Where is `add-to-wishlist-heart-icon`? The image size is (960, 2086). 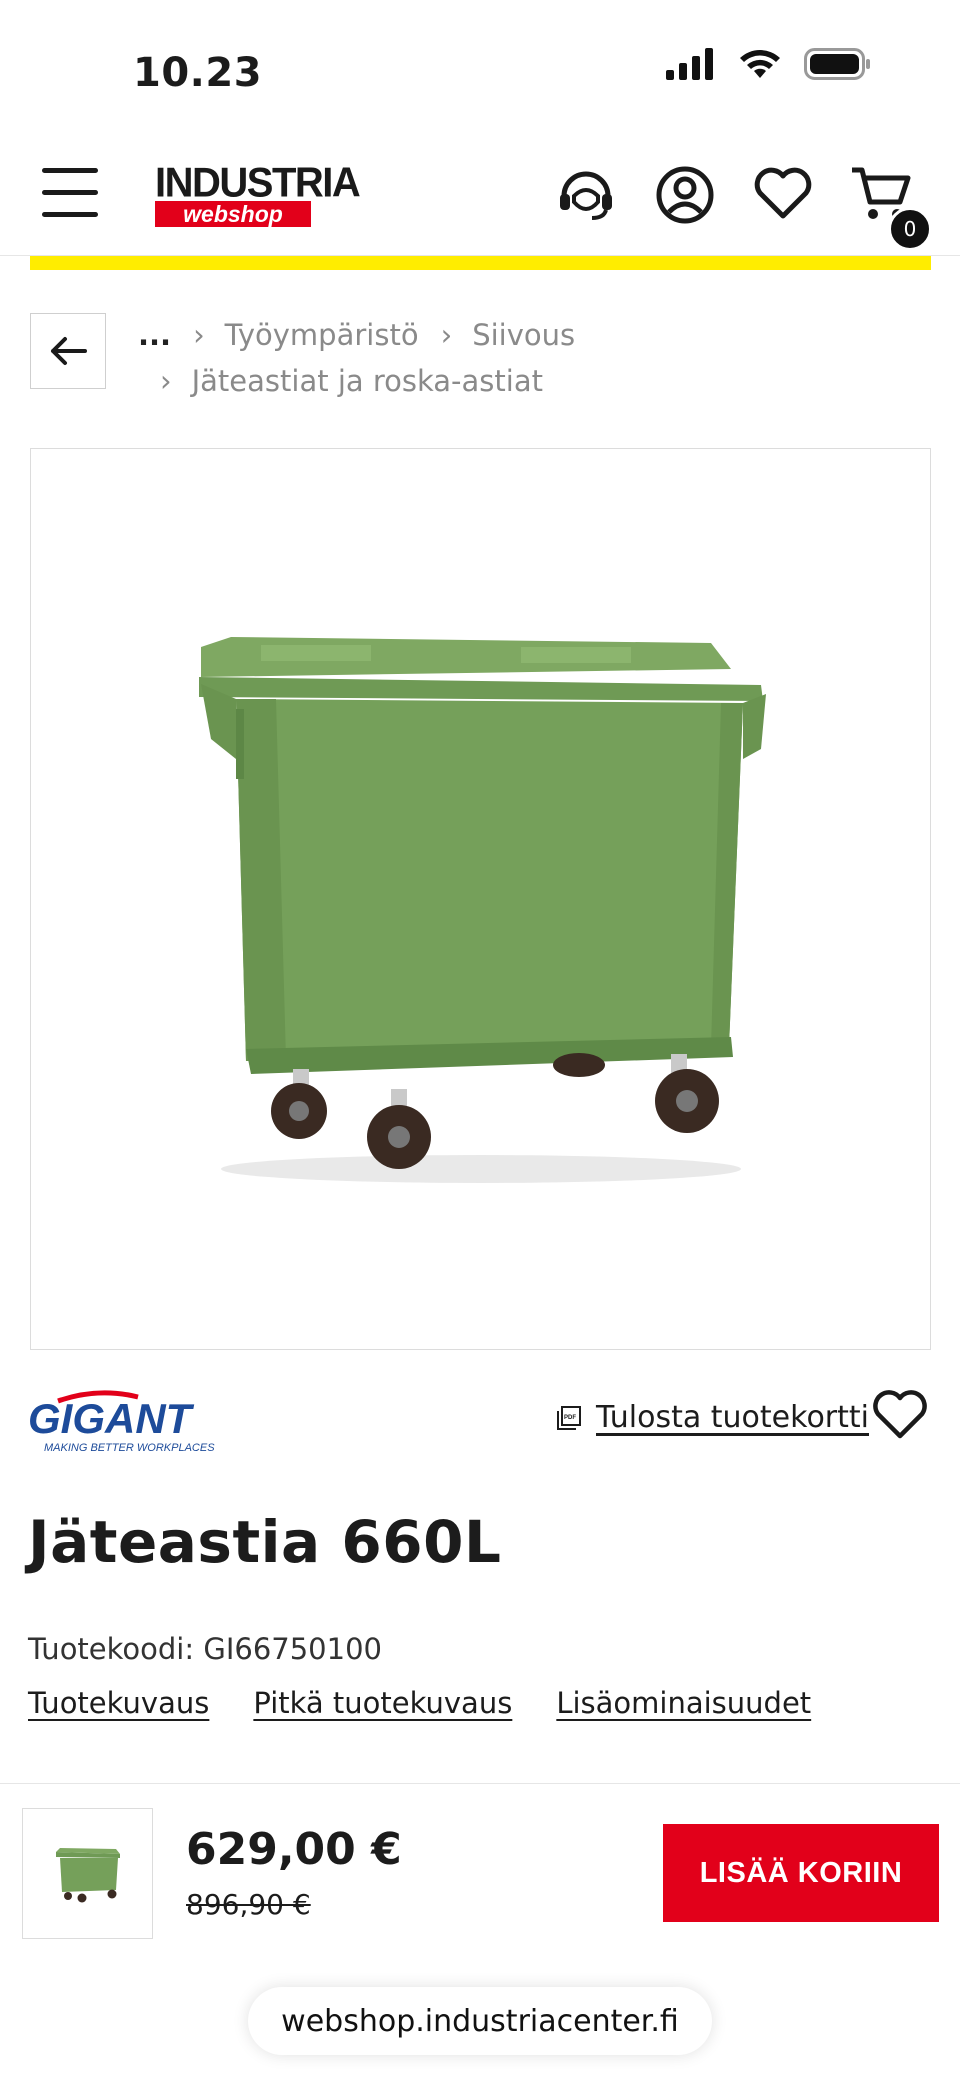 add-to-wishlist-heart-icon is located at coordinates (900, 1415).